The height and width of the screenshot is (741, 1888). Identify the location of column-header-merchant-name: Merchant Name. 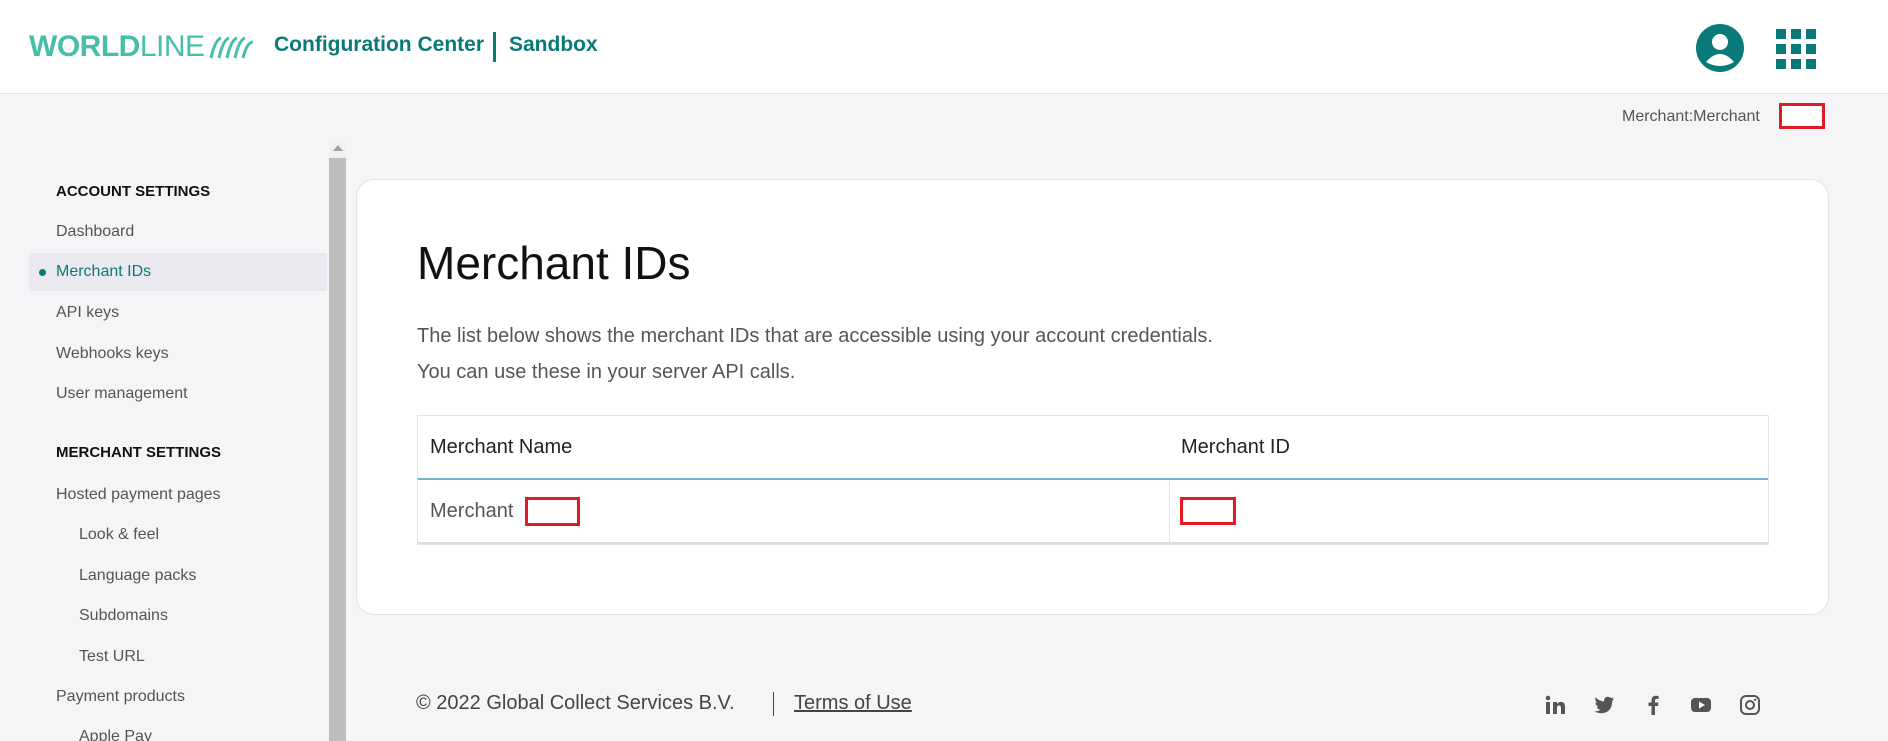
(501, 447).